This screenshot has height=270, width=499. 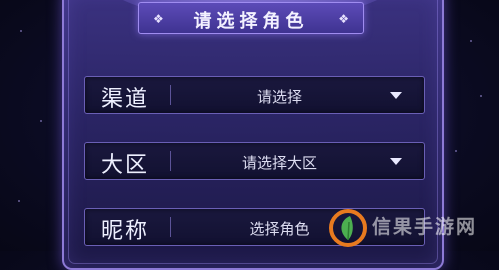 I want to click on region-label: 大区, so click(x=125, y=165).